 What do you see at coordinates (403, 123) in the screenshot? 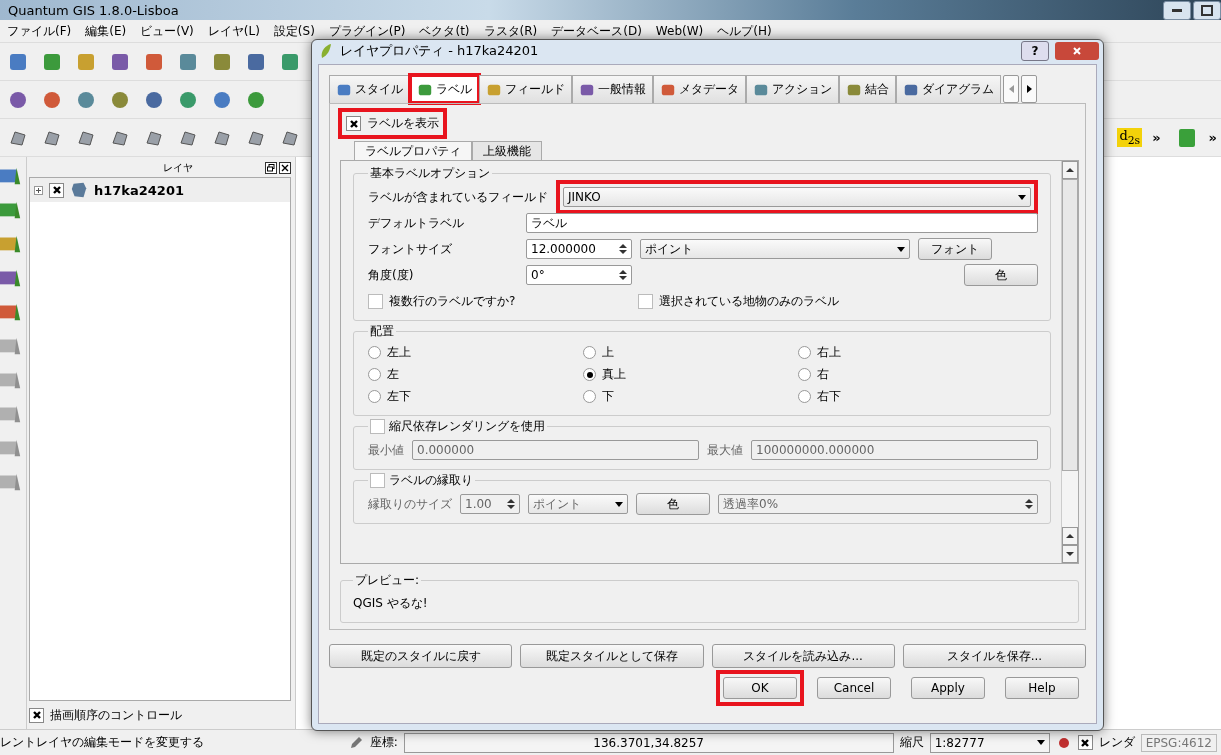
I see `checkbox-label: ラベルを表示` at bounding box center [403, 123].